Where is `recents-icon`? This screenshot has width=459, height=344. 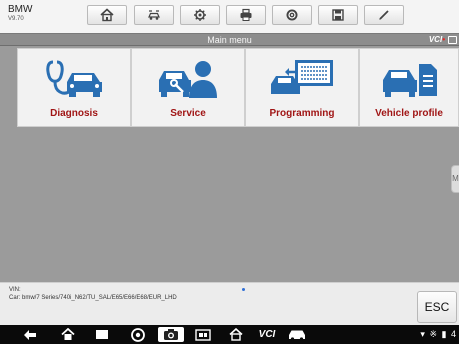 recents-icon is located at coordinates (102, 334).